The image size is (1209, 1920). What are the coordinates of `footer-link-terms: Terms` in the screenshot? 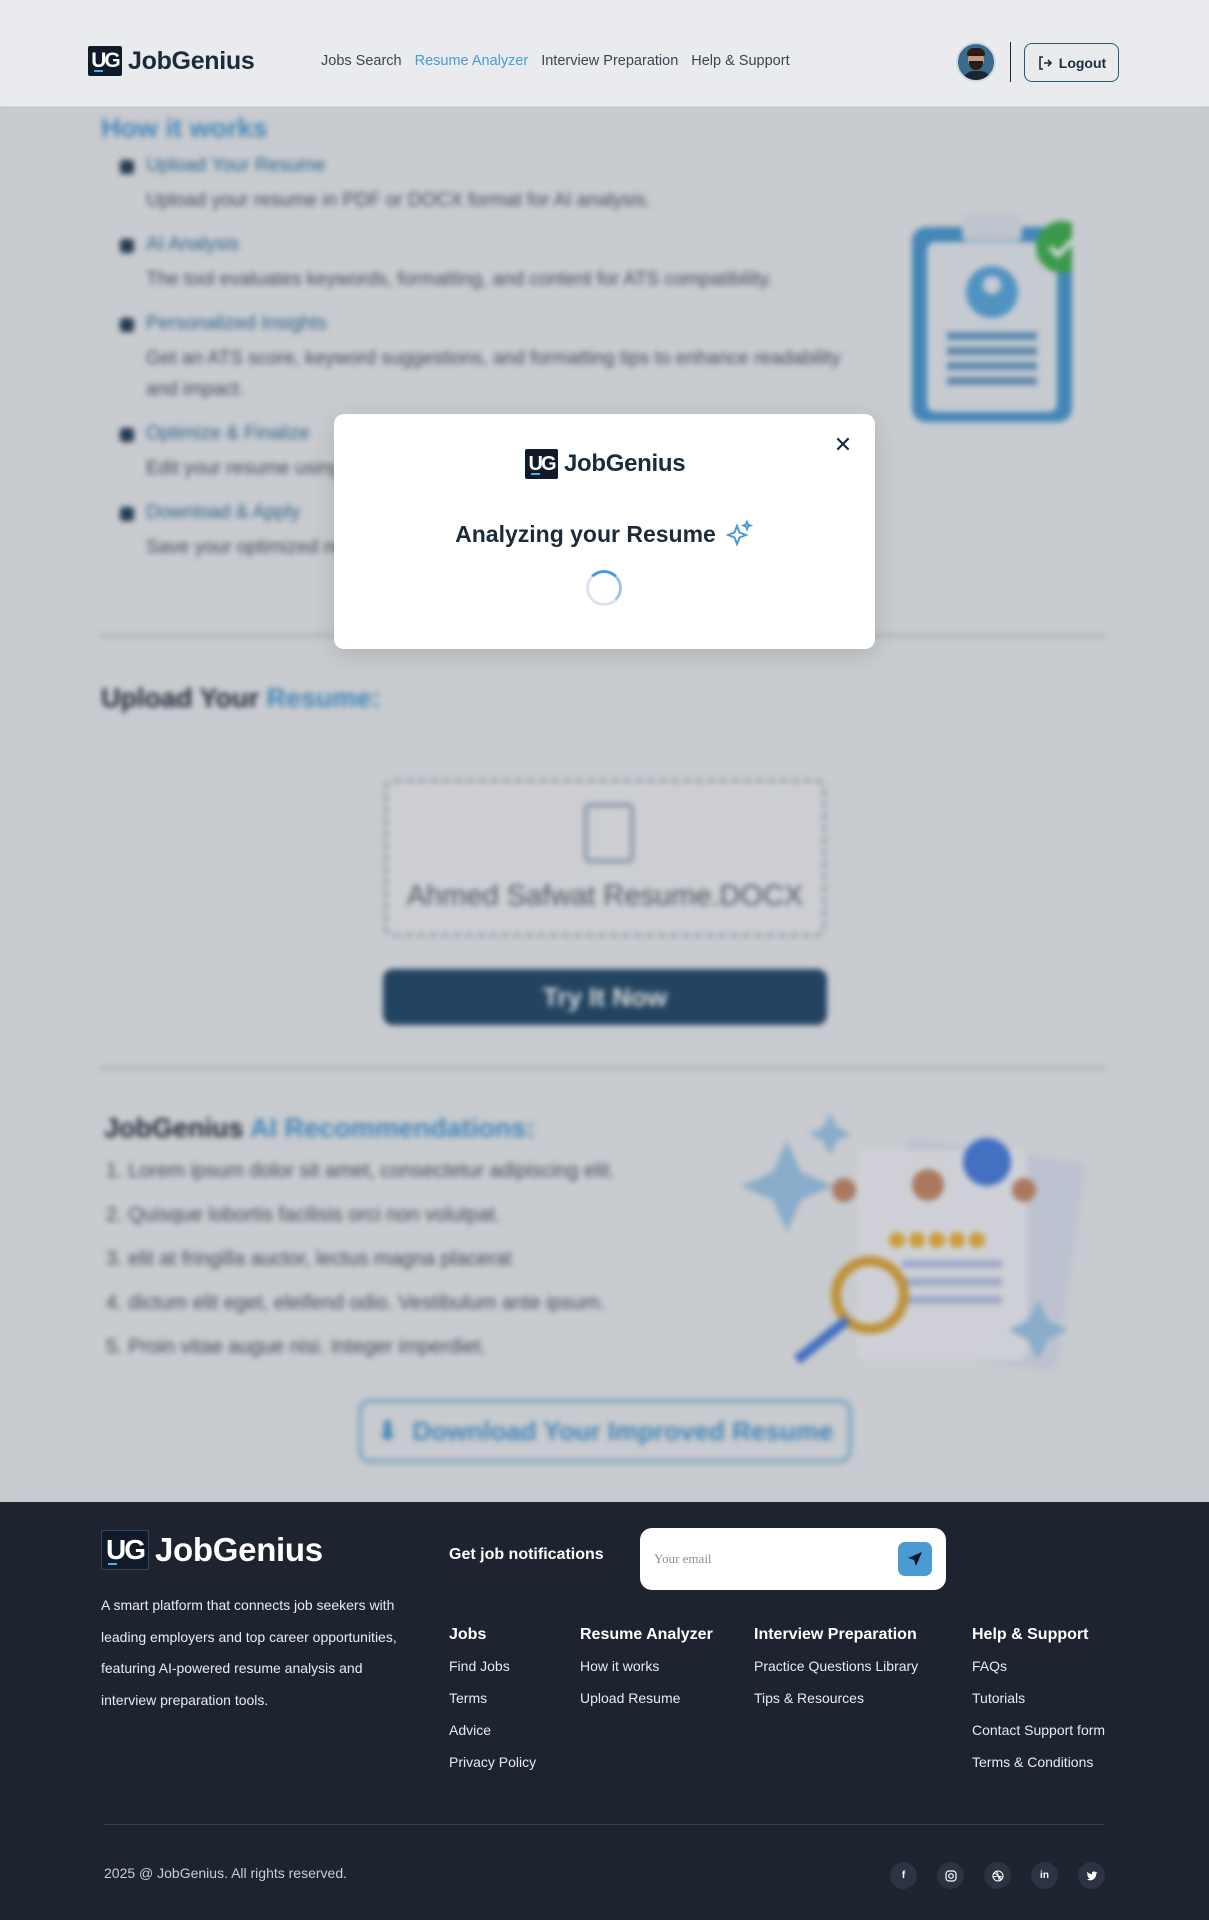 It's located at (492, 1704).